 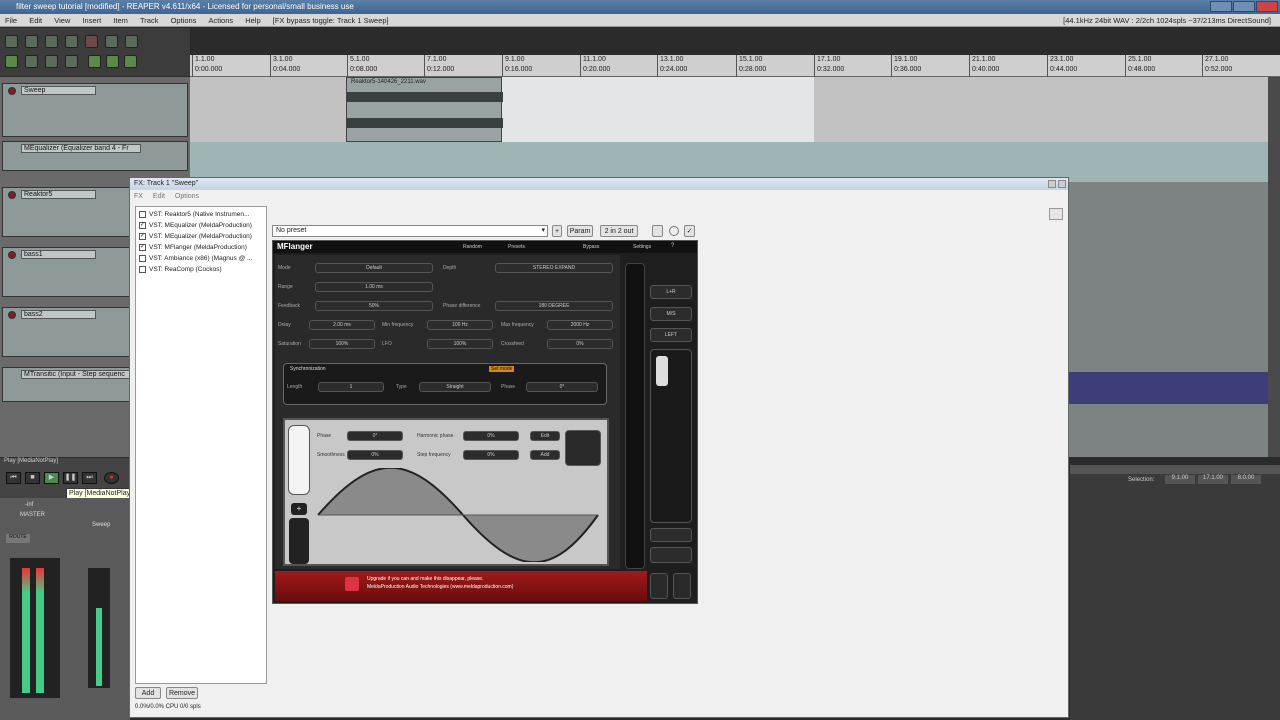 What do you see at coordinates (671, 335) in the screenshot?
I see `left-mode-button: LEFT` at bounding box center [671, 335].